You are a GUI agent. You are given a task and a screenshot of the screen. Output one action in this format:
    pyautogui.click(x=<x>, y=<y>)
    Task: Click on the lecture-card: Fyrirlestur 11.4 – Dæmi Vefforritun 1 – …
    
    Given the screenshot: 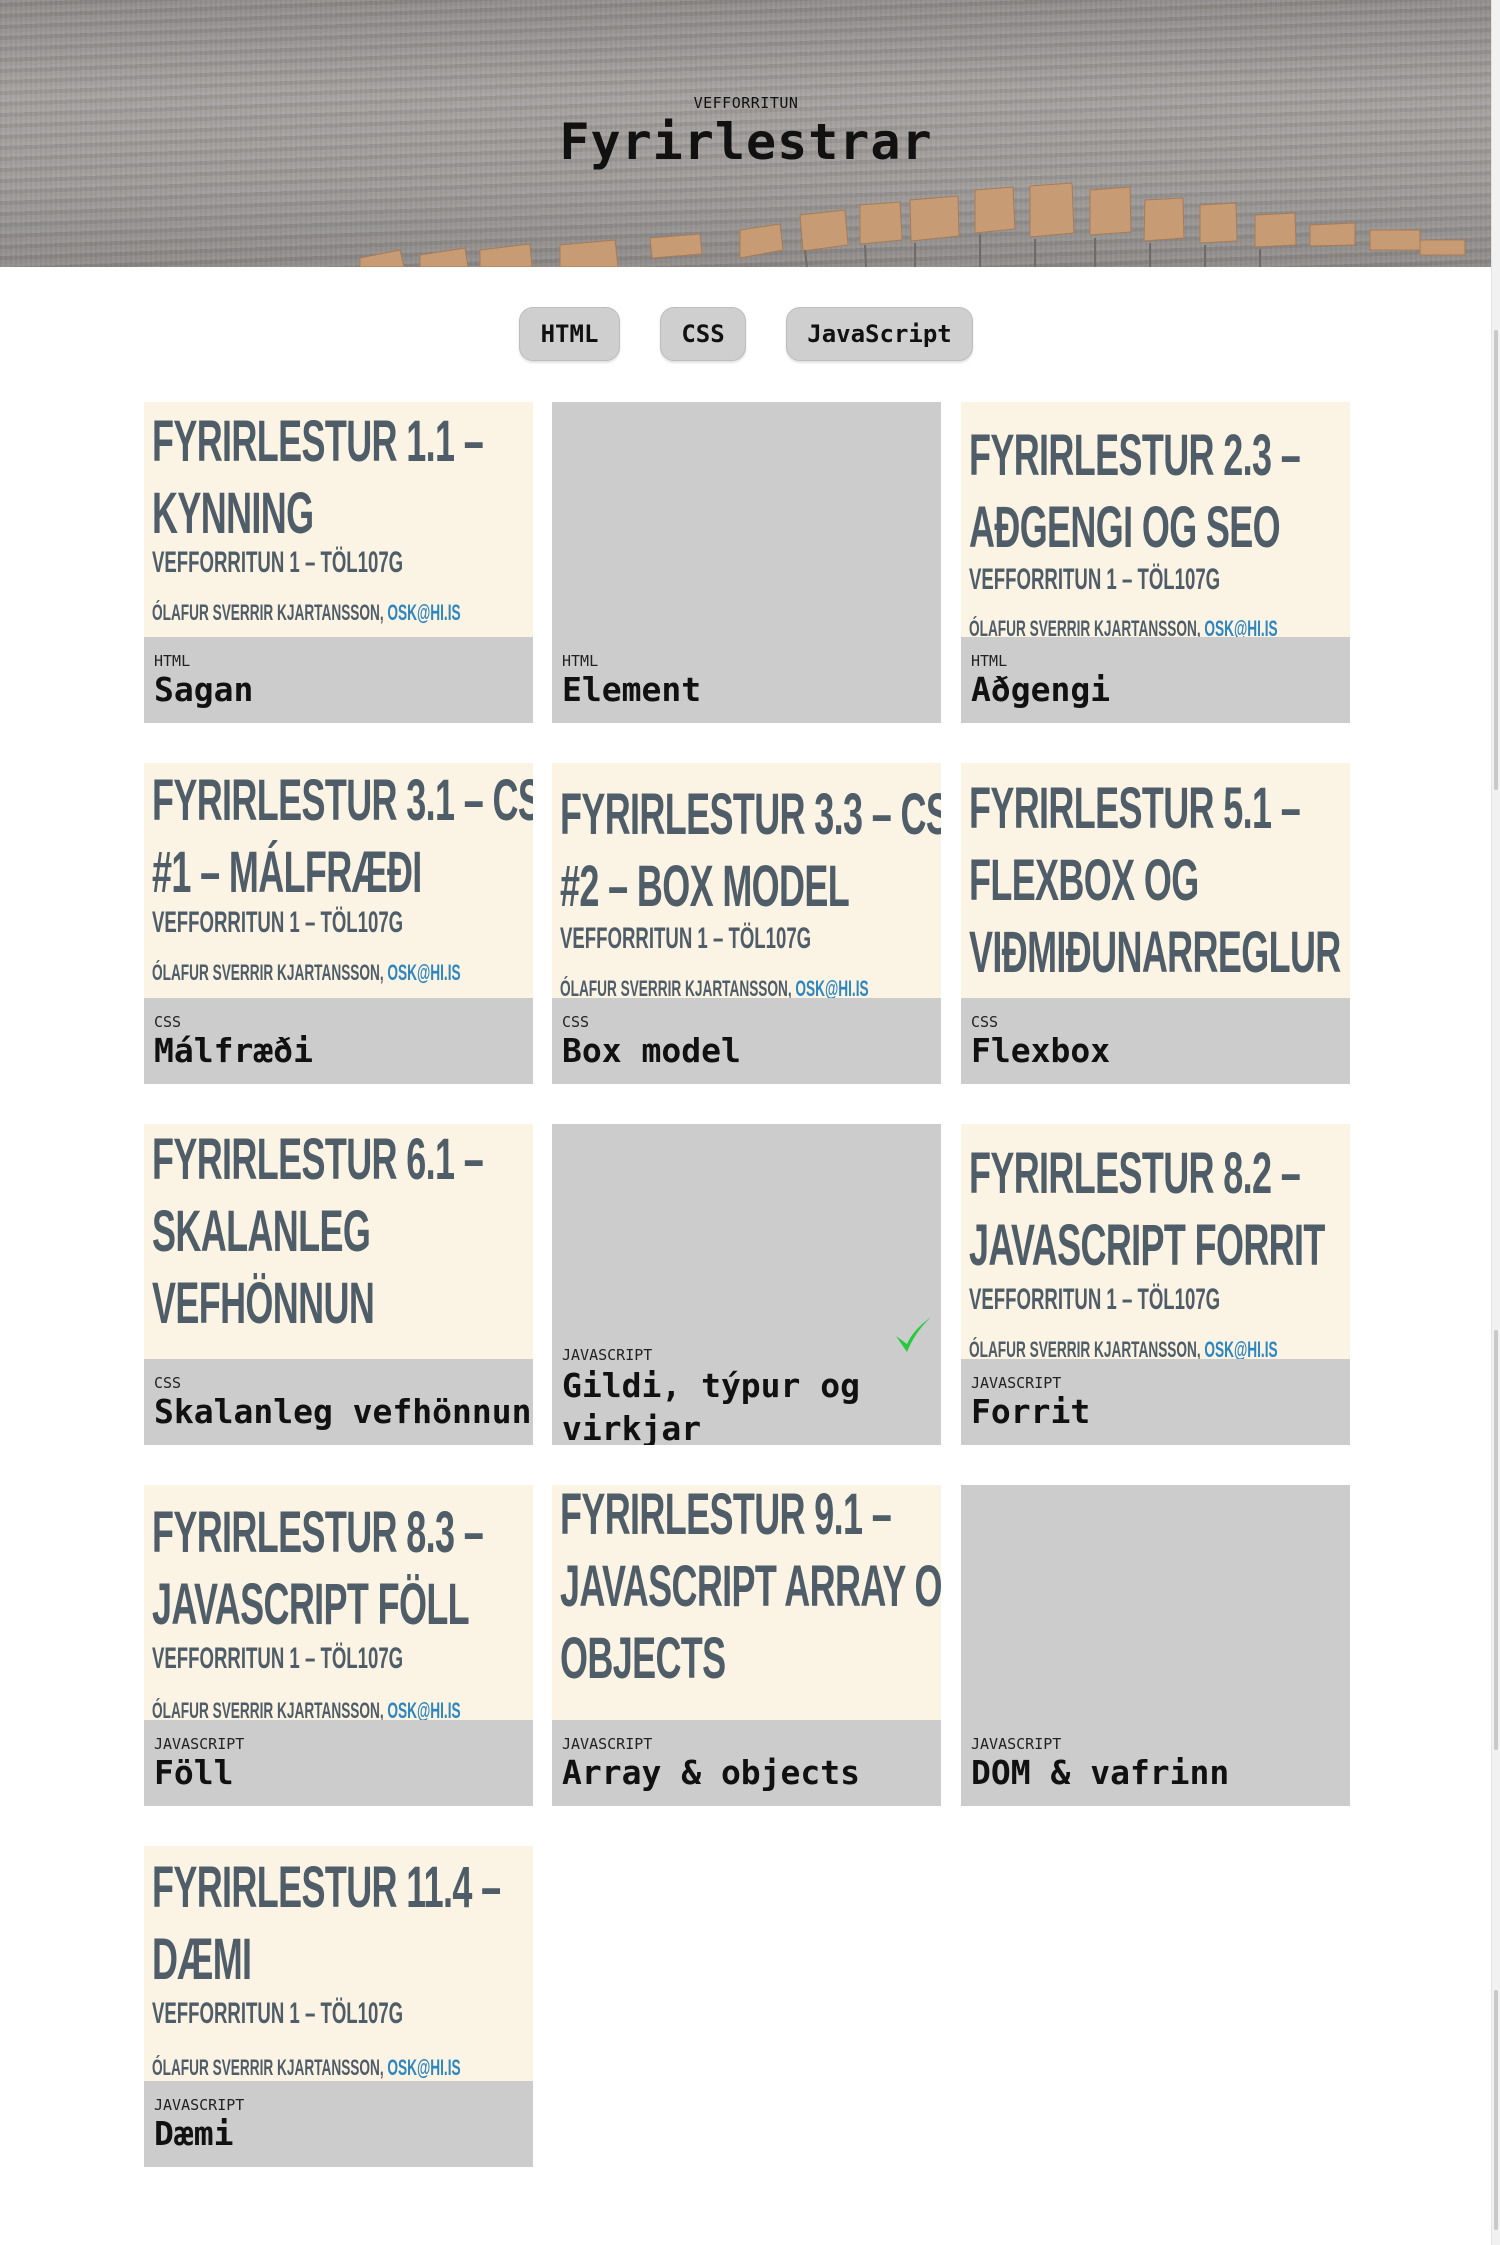 What is the action you would take?
    pyautogui.click(x=338, y=2006)
    